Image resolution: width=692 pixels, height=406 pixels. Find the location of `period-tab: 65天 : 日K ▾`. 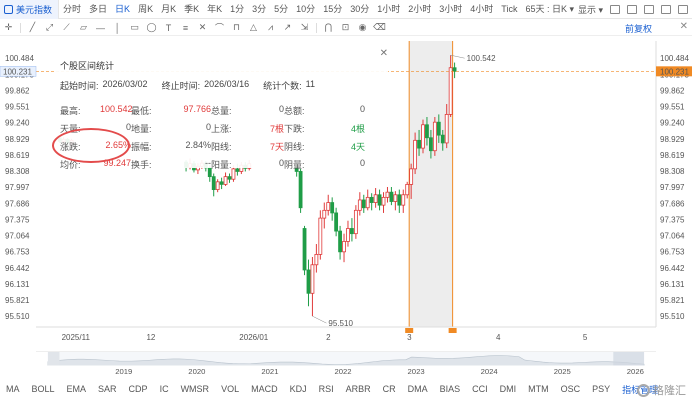

period-tab: 65天 : 日K ▾ is located at coordinates (549, 9).